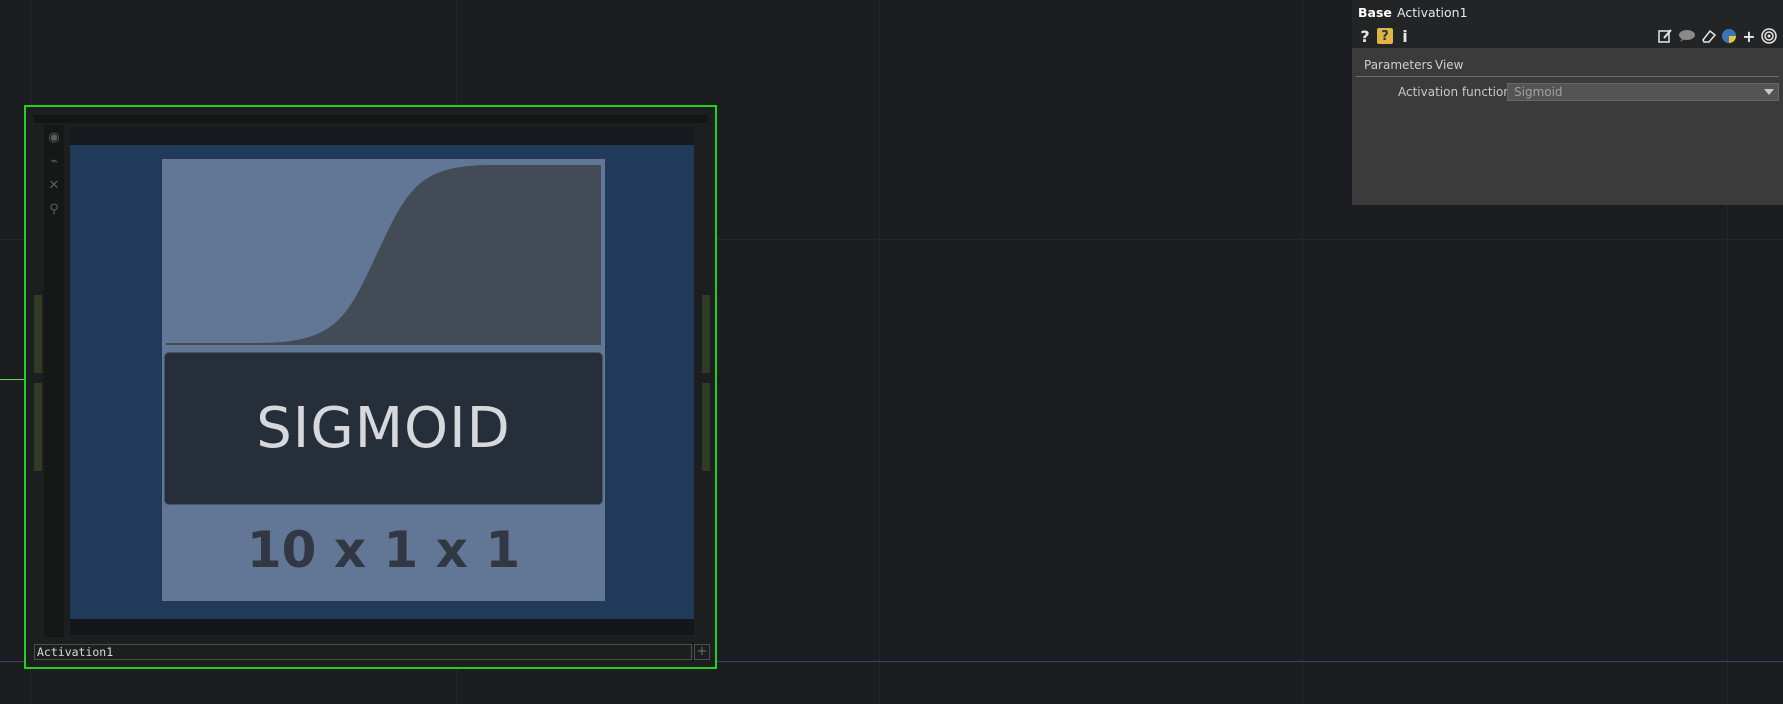 The width and height of the screenshot is (1783, 704). I want to click on viewer-footer, so click(382, 627).